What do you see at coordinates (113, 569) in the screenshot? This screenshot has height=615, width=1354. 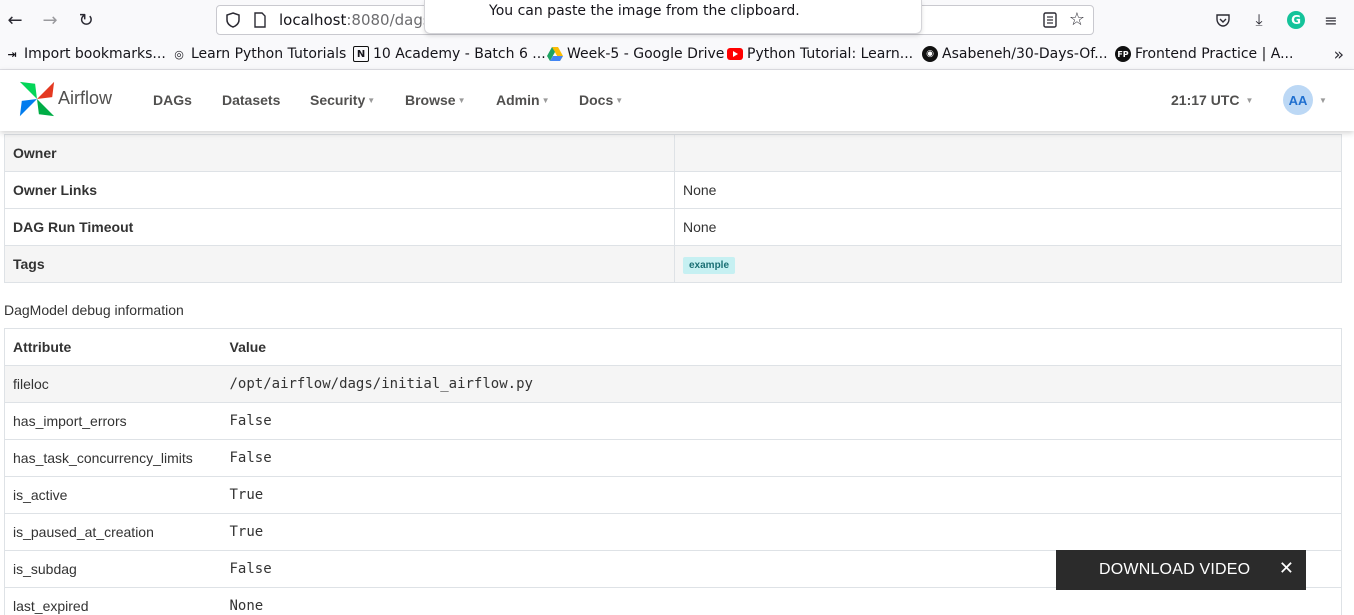 I see `attribute-cell: is_subdag` at bounding box center [113, 569].